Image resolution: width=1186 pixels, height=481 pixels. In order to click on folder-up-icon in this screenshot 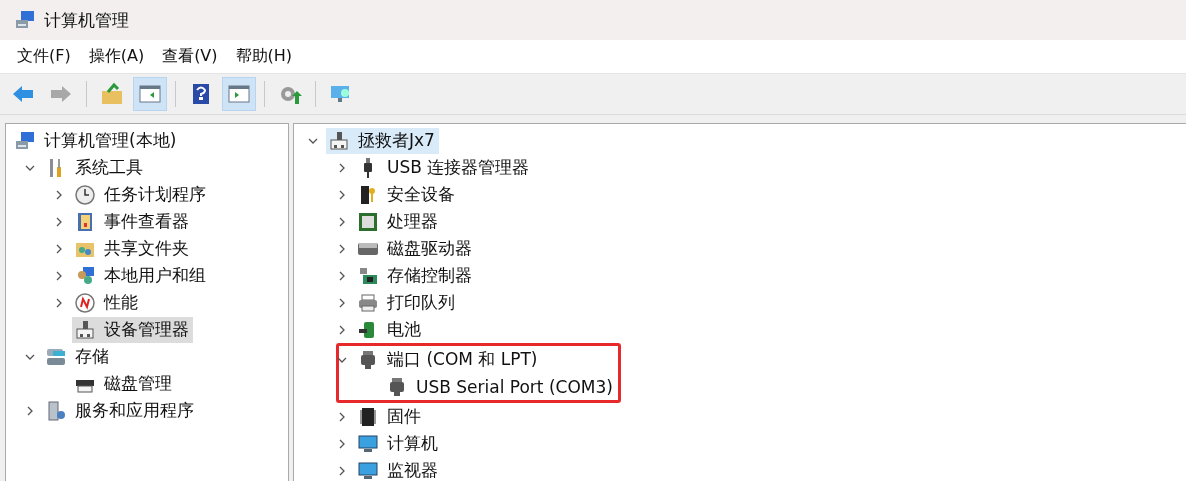, I will do `click(112, 94)`.